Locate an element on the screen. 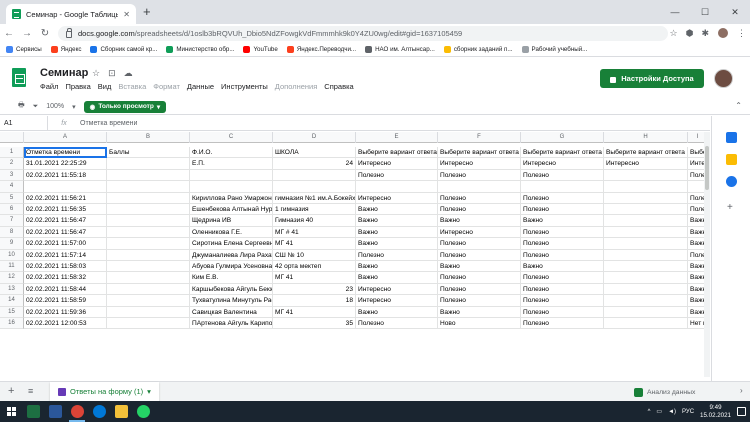 This screenshot has height=422, width=750. tasks-icon is located at coordinates (731, 181).